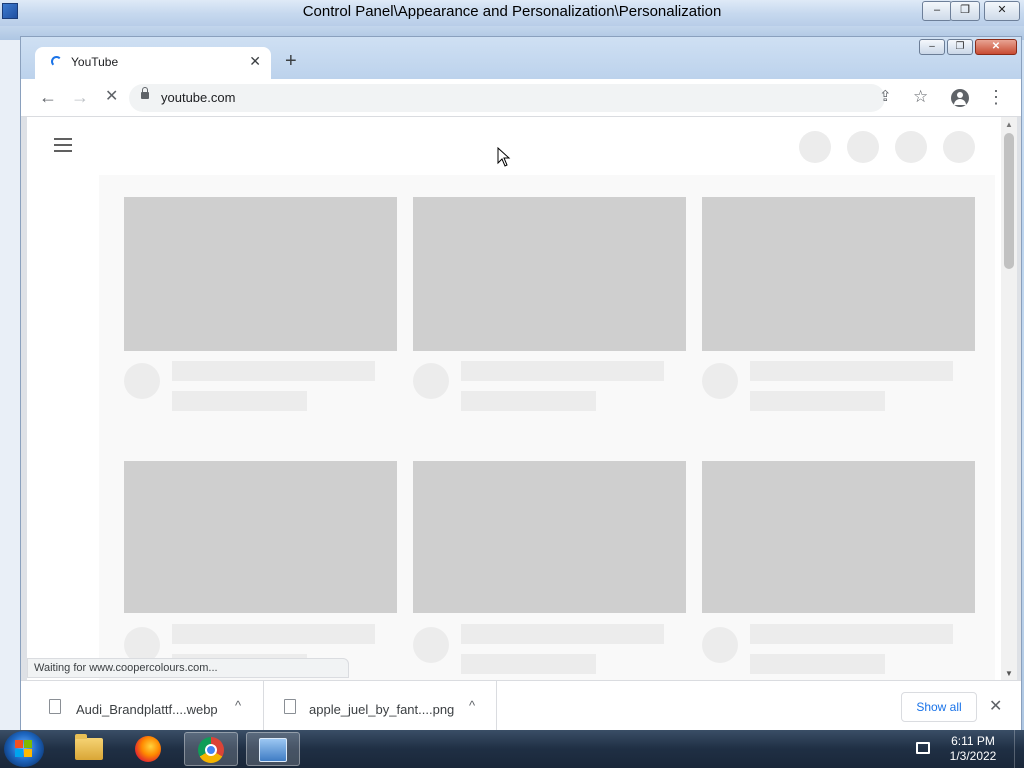 The height and width of the screenshot is (768, 1024). Describe the element at coordinates (145, 93) in the screenshot. I see `lock-icon` at that location.